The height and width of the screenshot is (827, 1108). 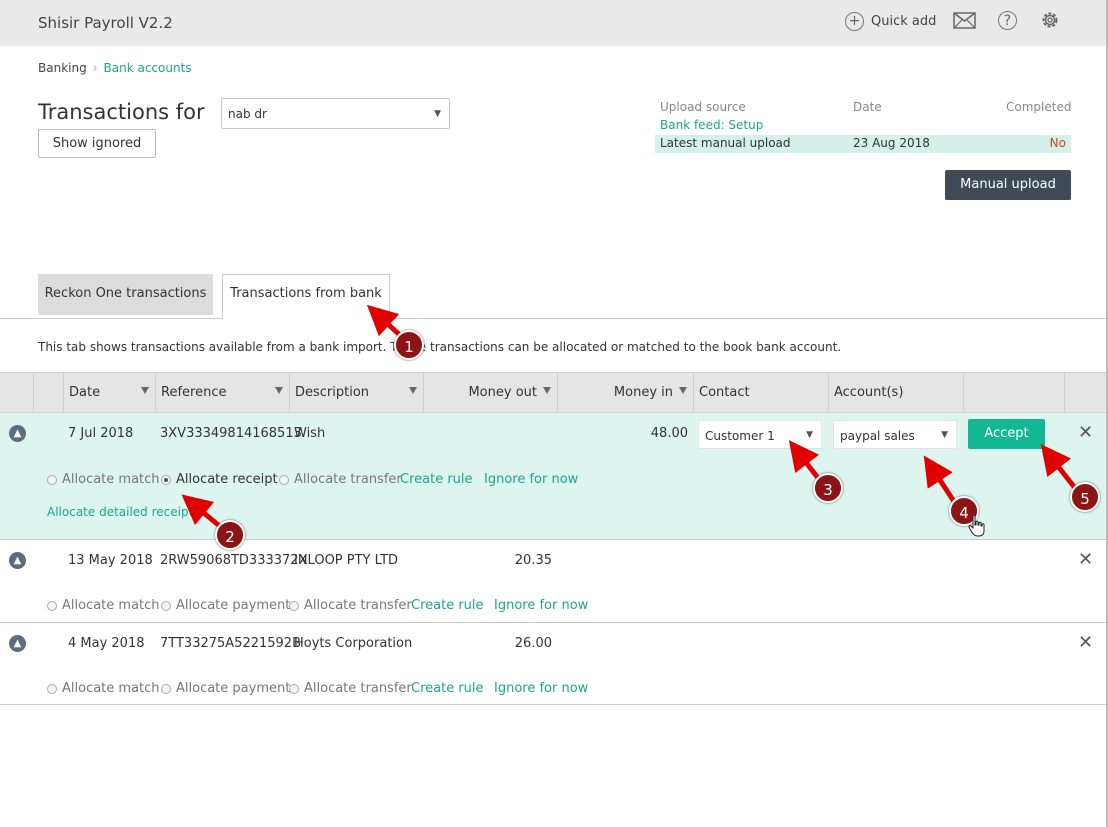 What do you see at coordinates (890, 21) in the screenshot?
I see `quick-add-button: + Quick add` at bounding box center [890, 21].